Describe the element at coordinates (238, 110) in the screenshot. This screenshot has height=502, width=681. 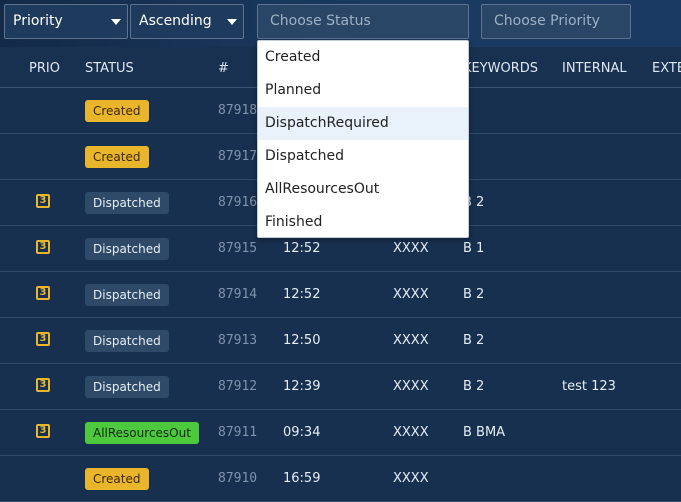
I see `incident-number: 87918` at that location.